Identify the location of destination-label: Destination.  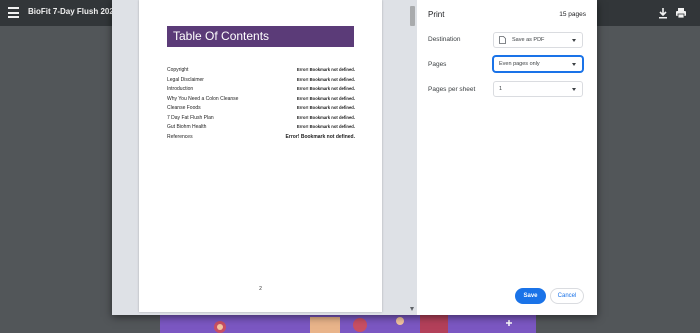
(444, 39).